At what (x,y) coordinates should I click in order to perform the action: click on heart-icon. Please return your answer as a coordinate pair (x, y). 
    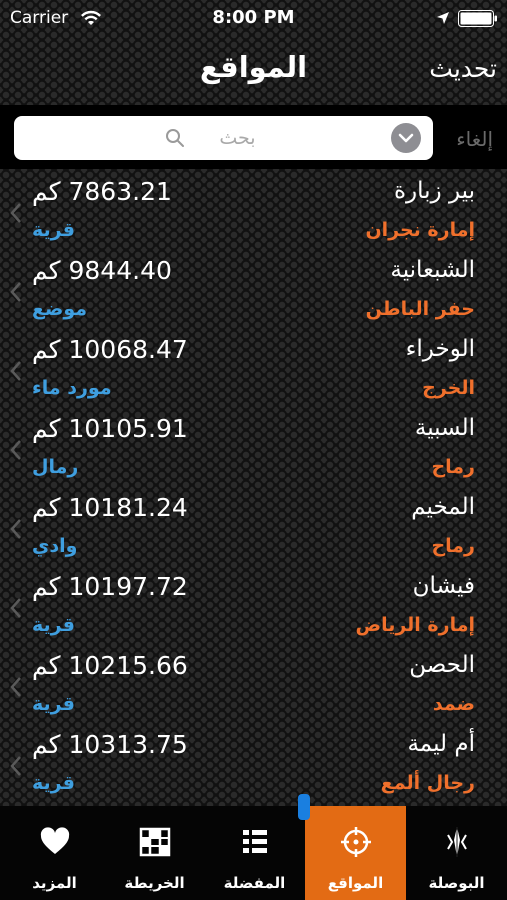
    Looking at the image, I should click on (54, 840).